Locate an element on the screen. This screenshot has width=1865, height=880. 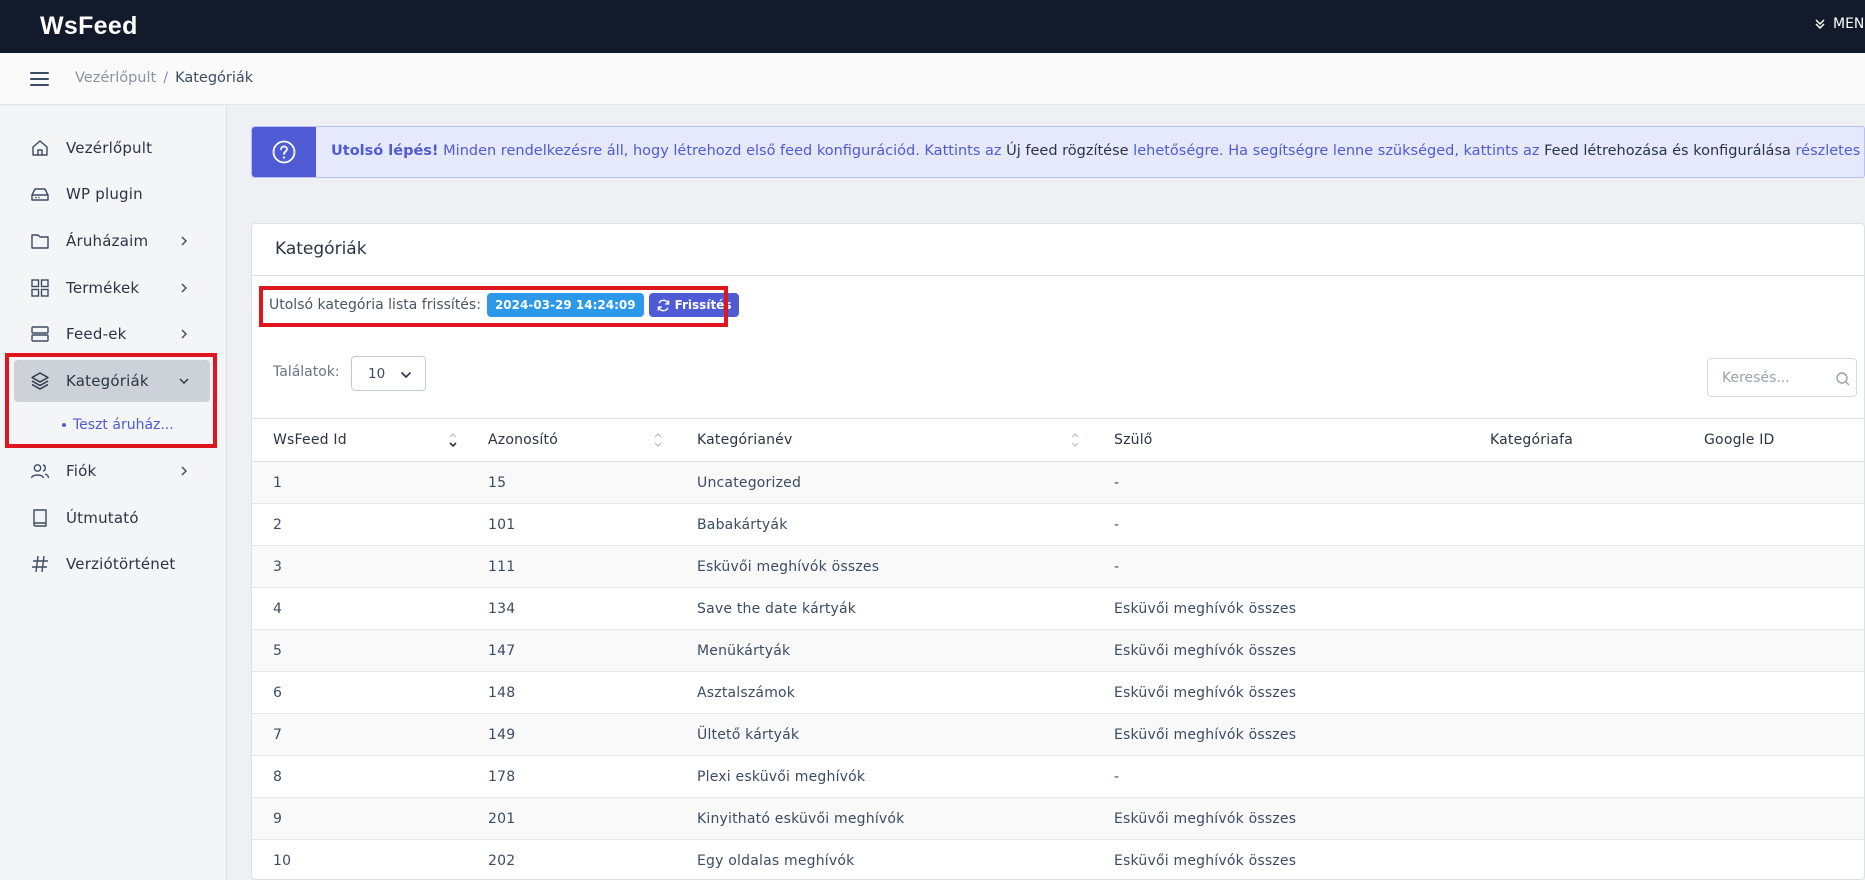
column-label: Kategóriafa is located at coordinates (1532, 440).